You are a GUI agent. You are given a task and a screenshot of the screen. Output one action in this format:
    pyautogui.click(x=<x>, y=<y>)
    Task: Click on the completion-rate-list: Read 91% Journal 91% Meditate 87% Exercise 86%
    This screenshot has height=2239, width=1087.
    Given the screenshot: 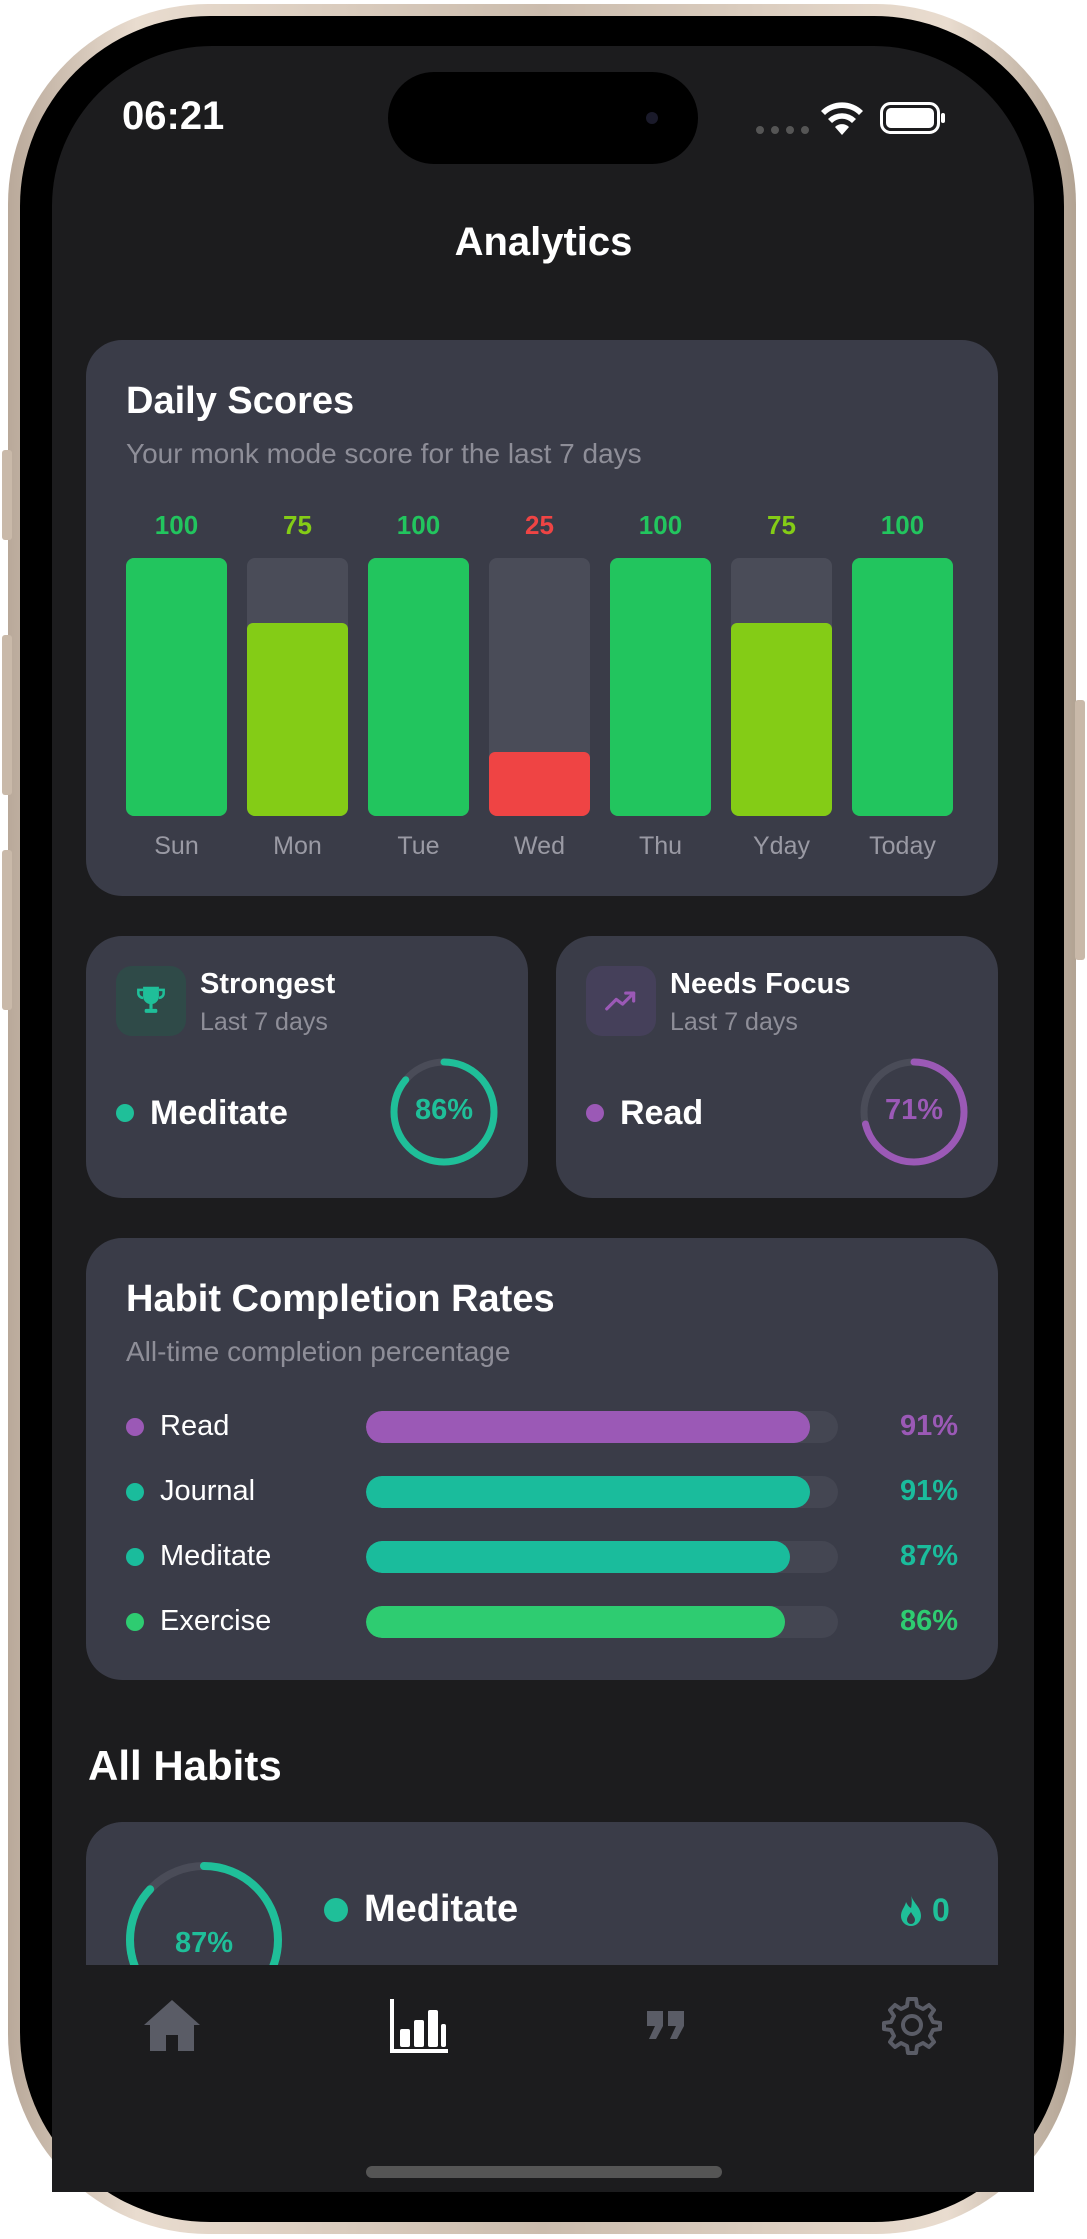 What is the action you would take?
    pyautogui.click(x=542, y=1531)
    